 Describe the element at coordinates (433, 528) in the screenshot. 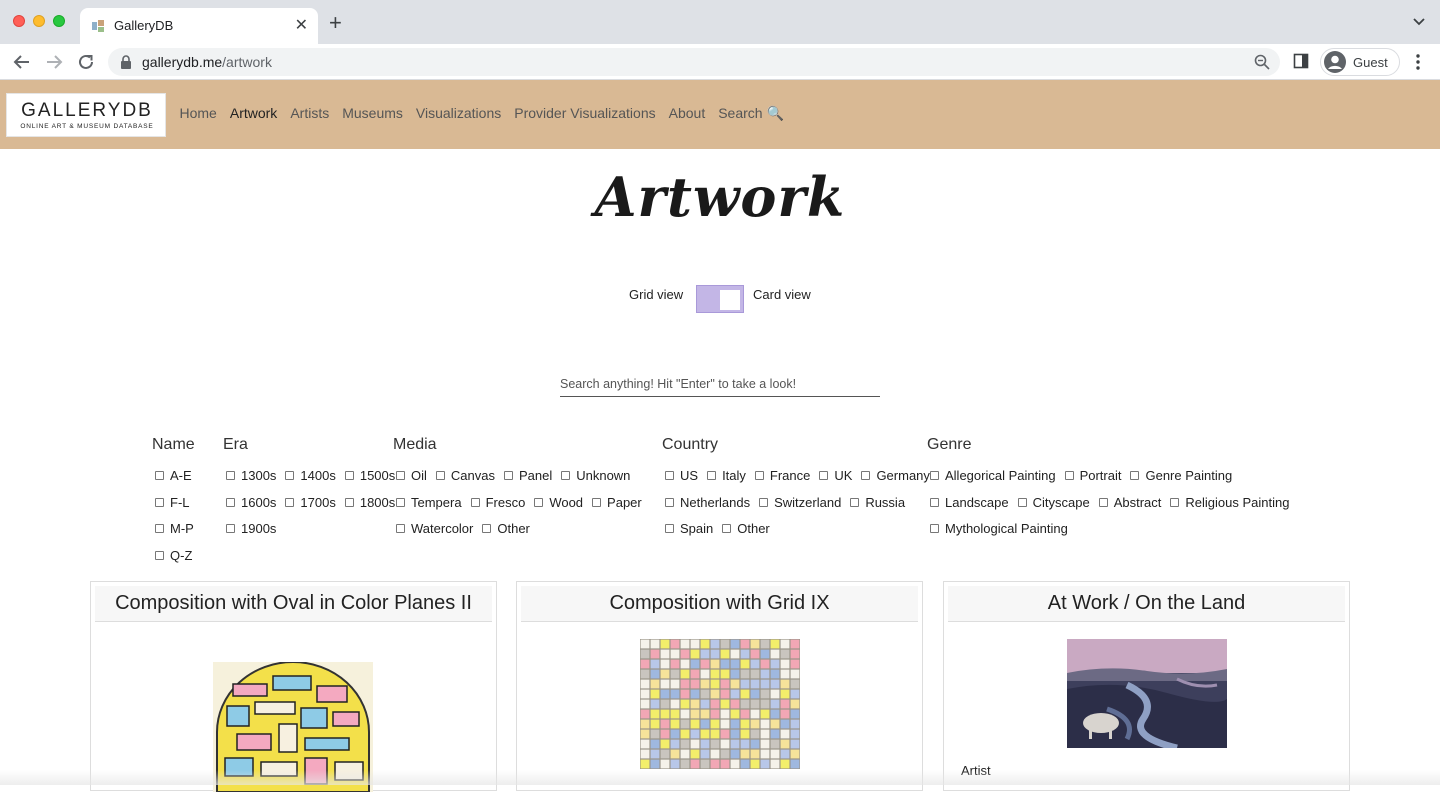

I see `filter-option: Watercolor` at that location.